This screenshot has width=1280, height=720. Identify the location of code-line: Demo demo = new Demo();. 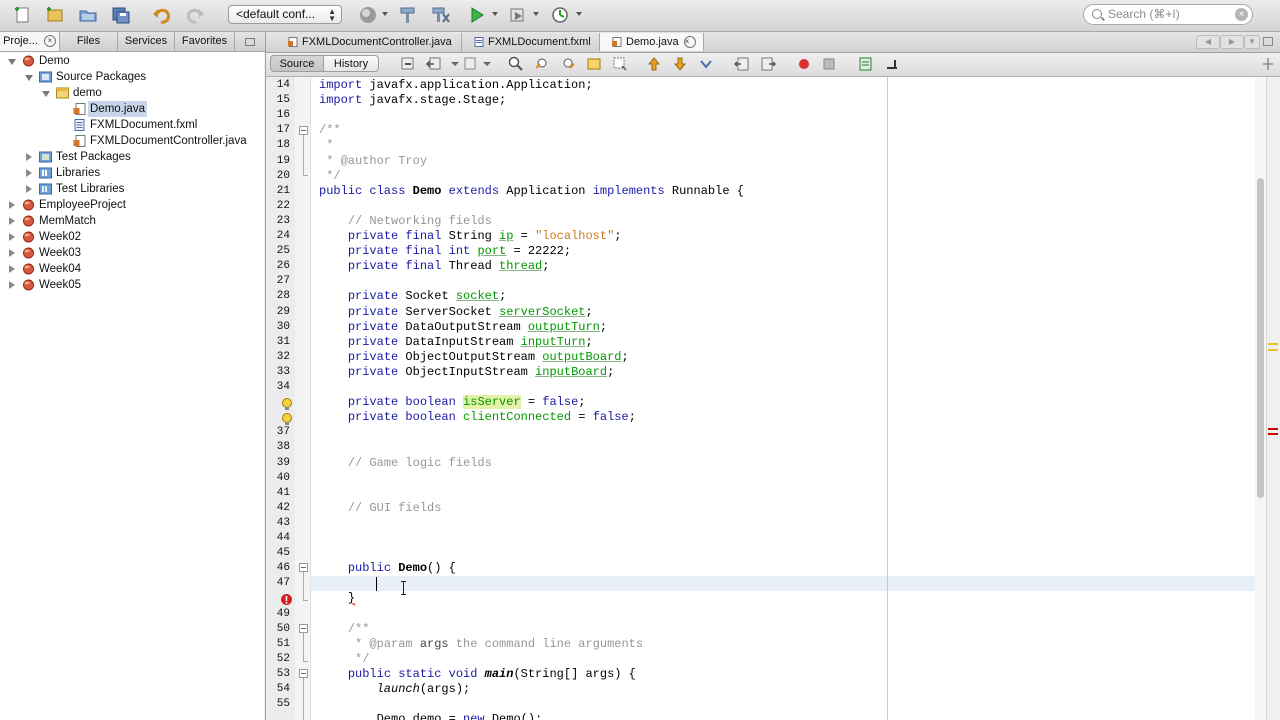
(783, 716).